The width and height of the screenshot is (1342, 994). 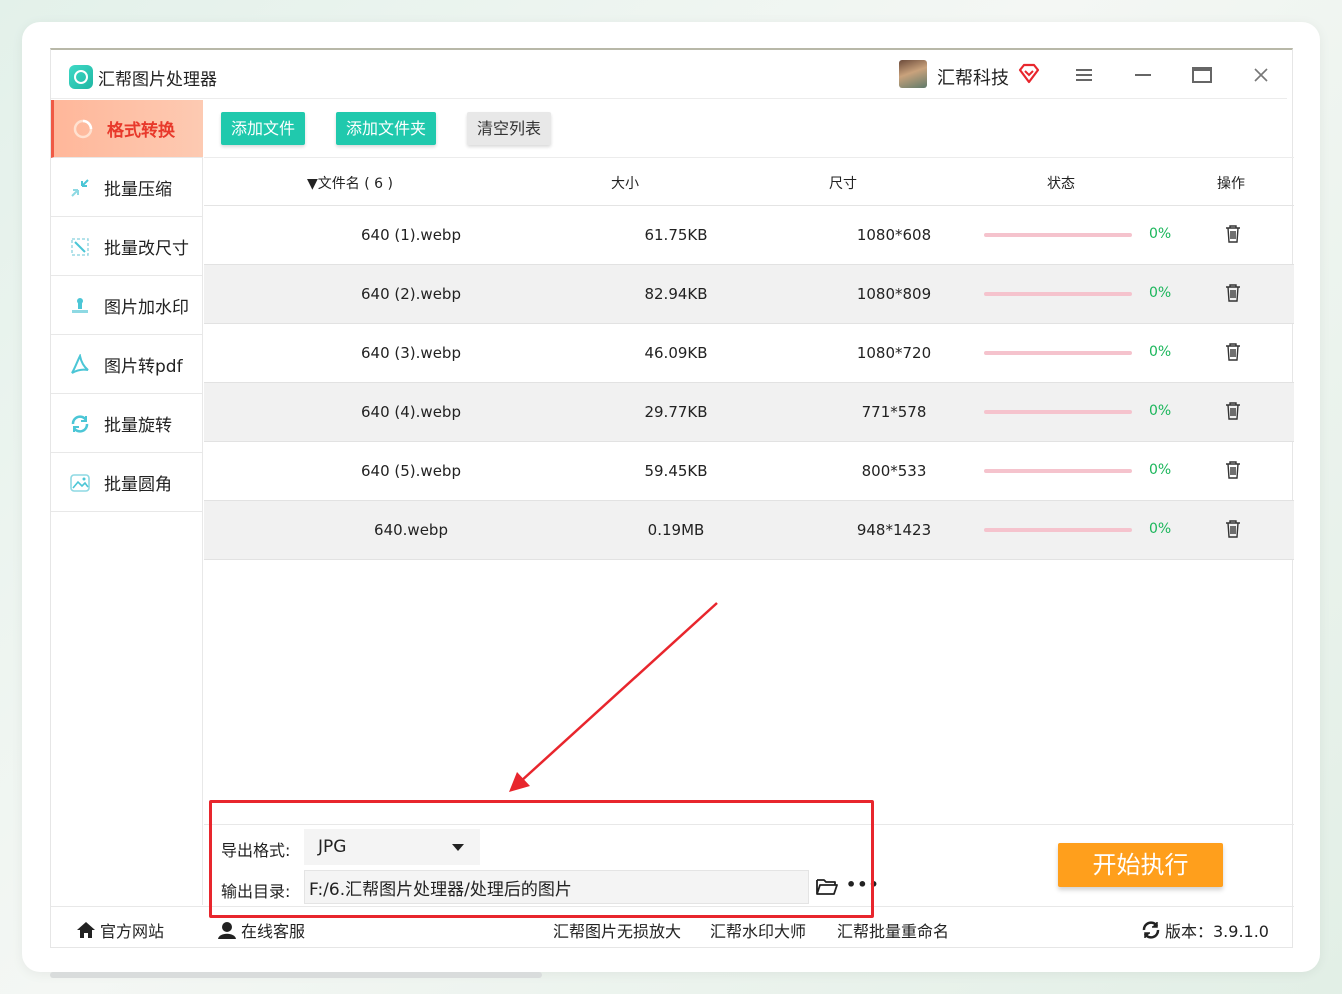 What do you see at coordinates (263, 128) in the screenshot?
I see `add-file-button: 添加文件` at bounding box center [263, 128].